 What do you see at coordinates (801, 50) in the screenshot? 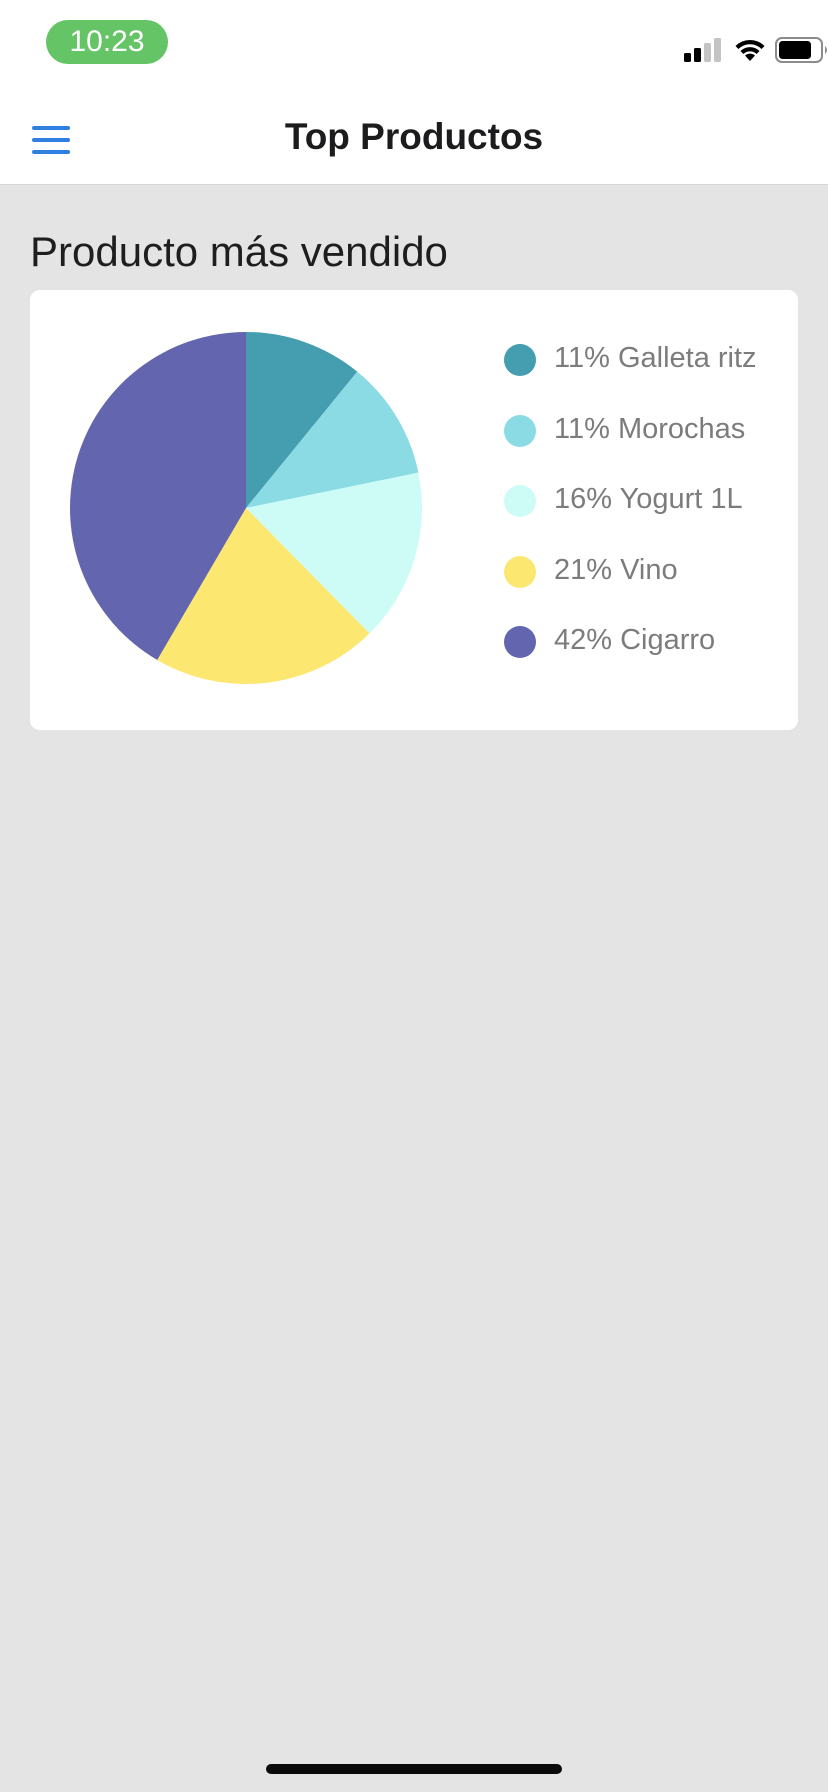
I see `battery-icon` at bounding box center [801, 50].